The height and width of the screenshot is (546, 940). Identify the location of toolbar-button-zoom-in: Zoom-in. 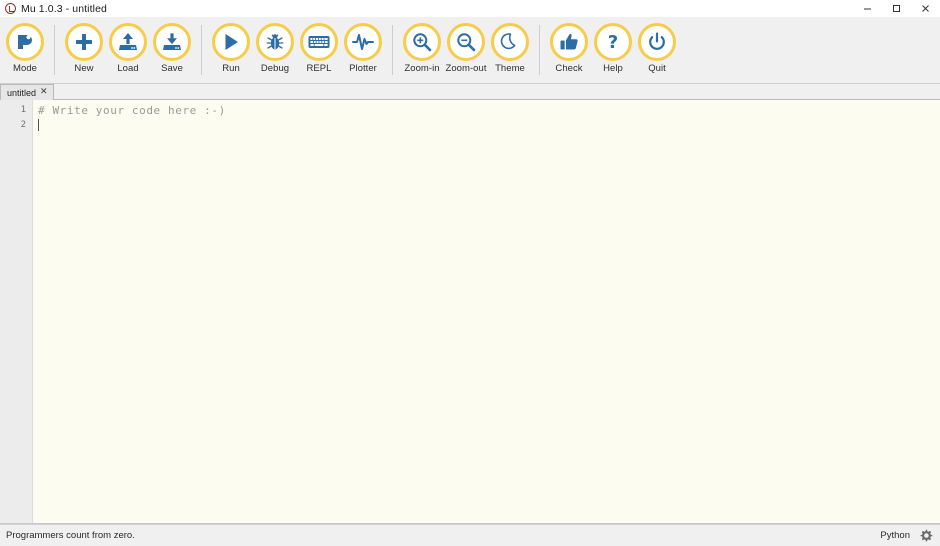
(422, 48).